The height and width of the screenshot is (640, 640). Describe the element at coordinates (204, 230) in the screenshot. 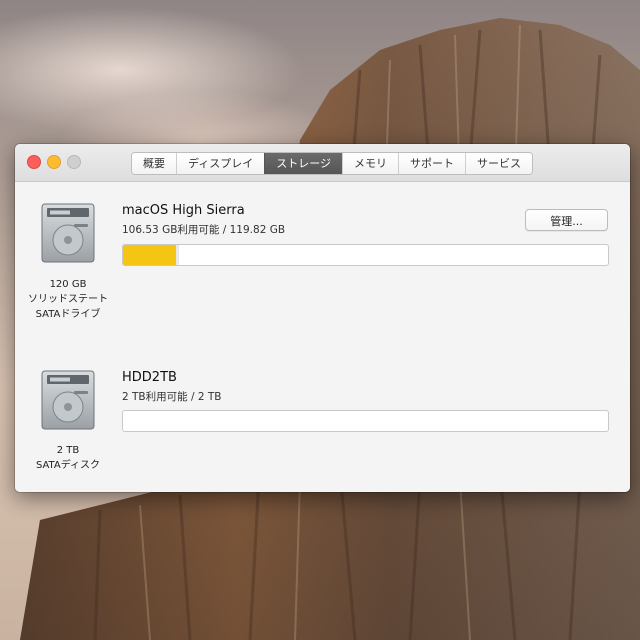

I see `drive-usage: 106.53 GB利用可能 / 119.82 GB` at that location.